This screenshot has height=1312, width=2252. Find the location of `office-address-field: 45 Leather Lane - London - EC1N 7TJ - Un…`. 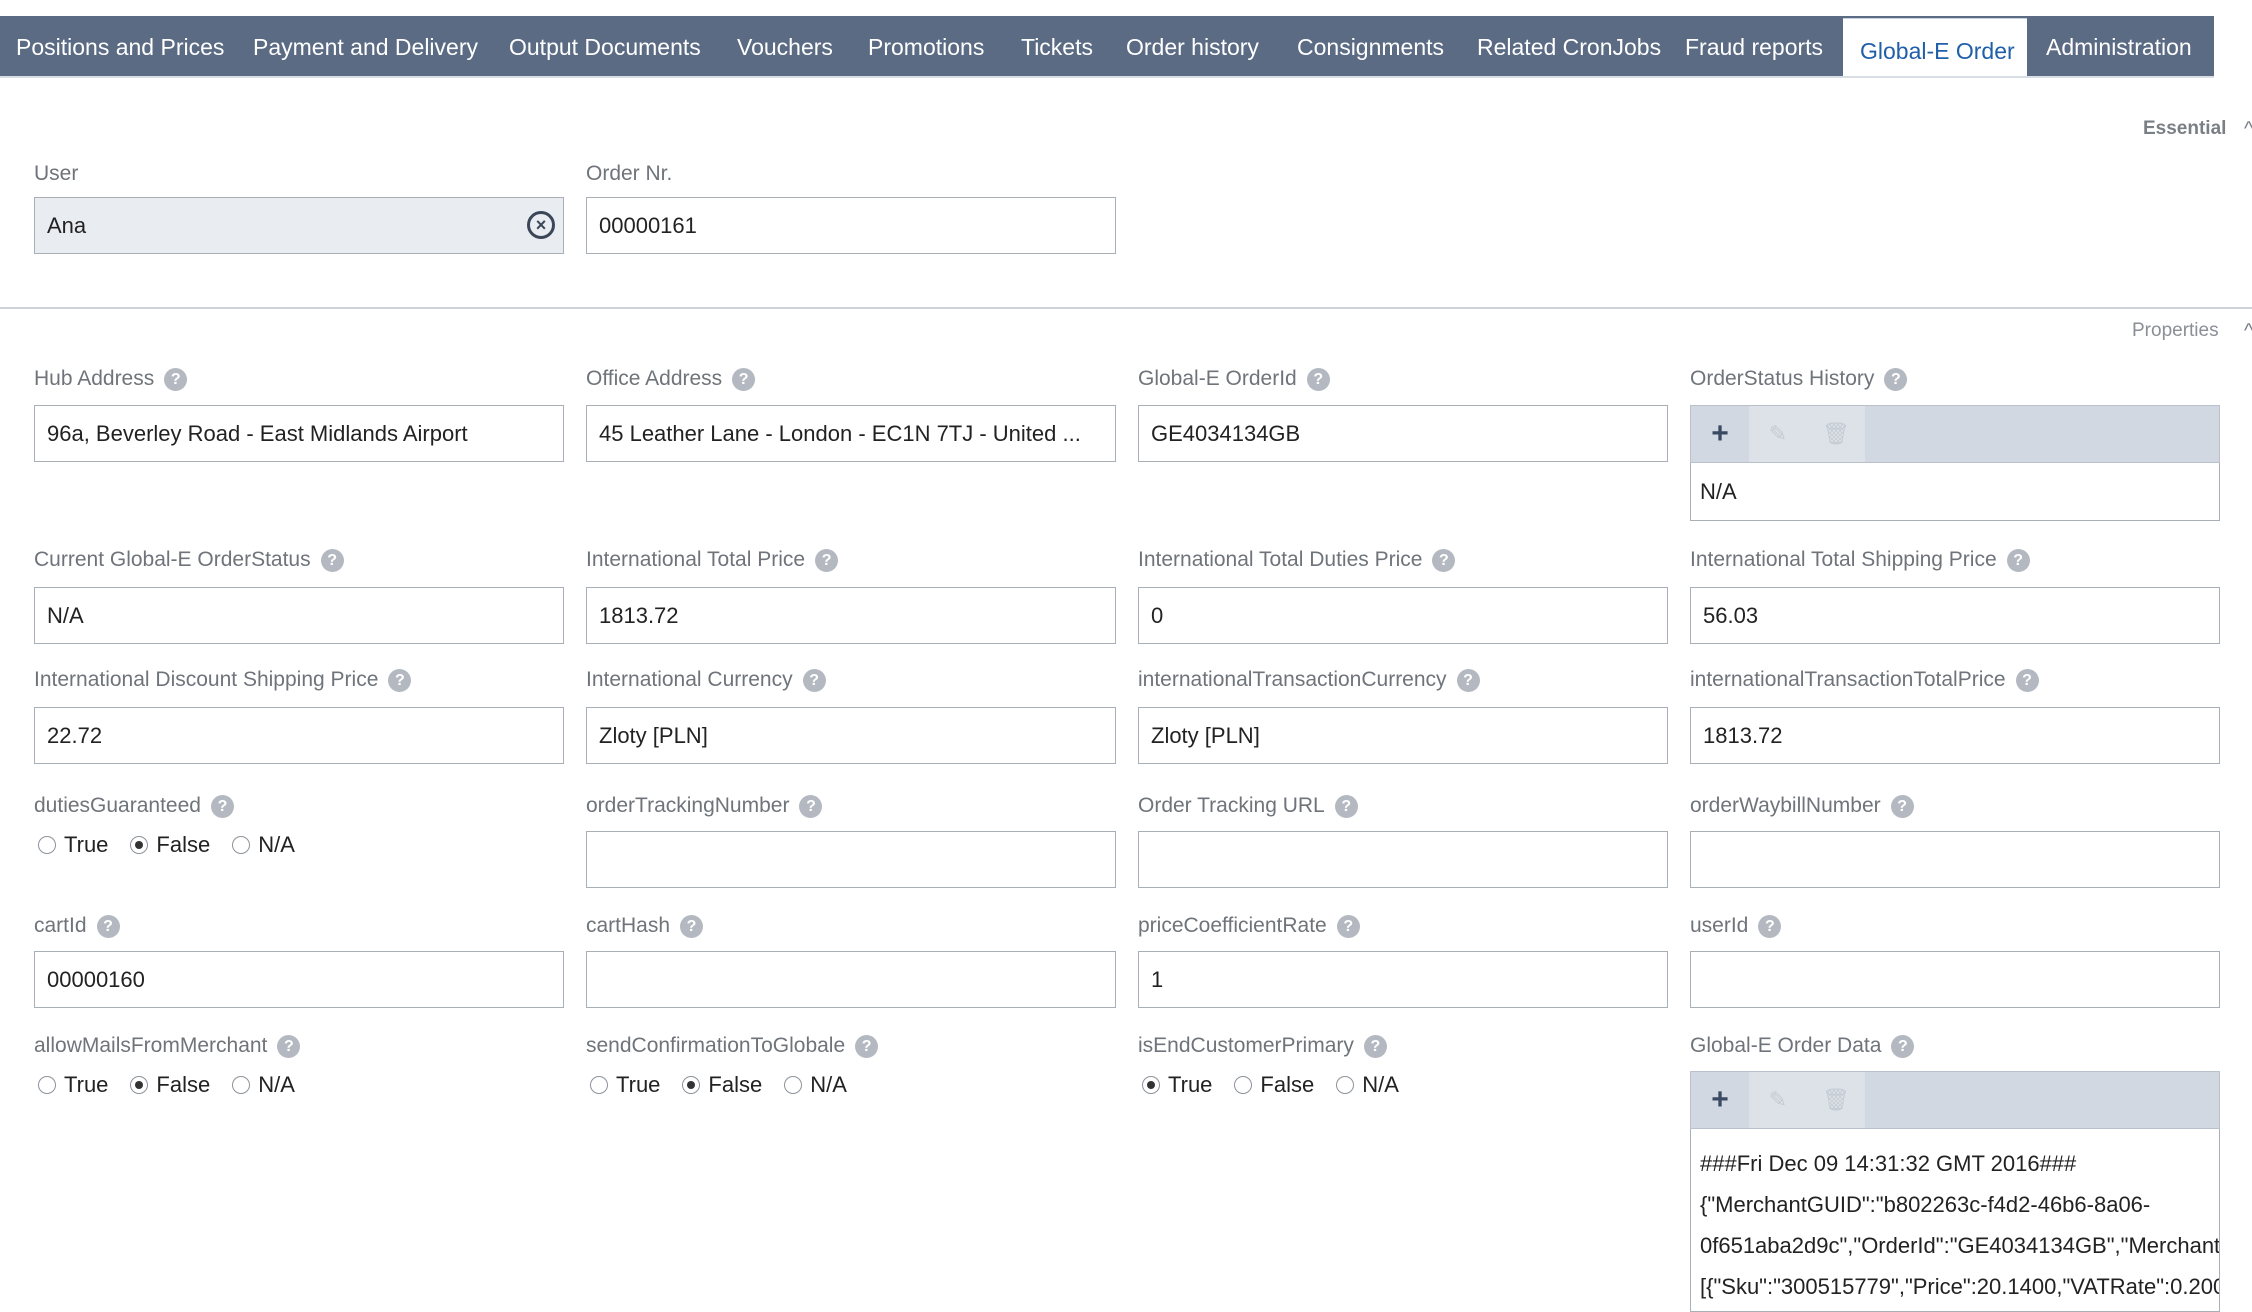

office-address-field: 45 Leather Lane - London - EC1N 7TJ - Un… is located at coordinates (851, 433).